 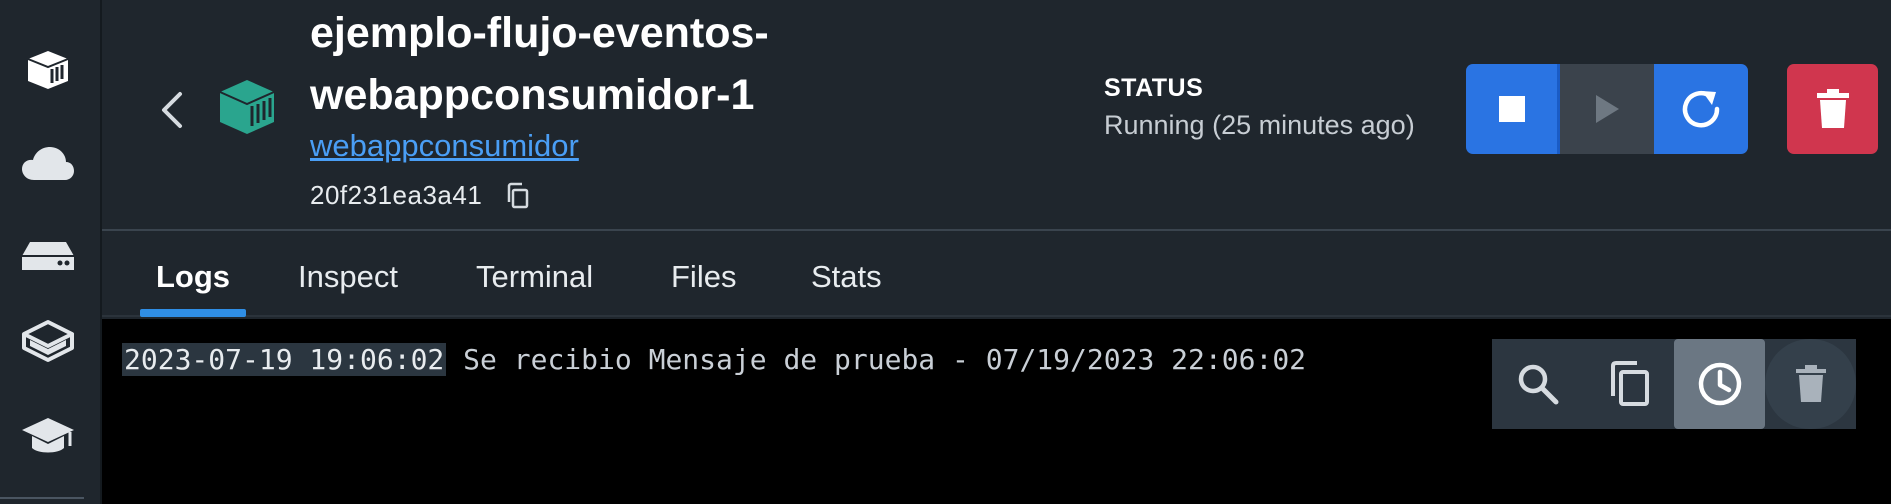 I want to click on sidebar, so click(x=51, y=252).